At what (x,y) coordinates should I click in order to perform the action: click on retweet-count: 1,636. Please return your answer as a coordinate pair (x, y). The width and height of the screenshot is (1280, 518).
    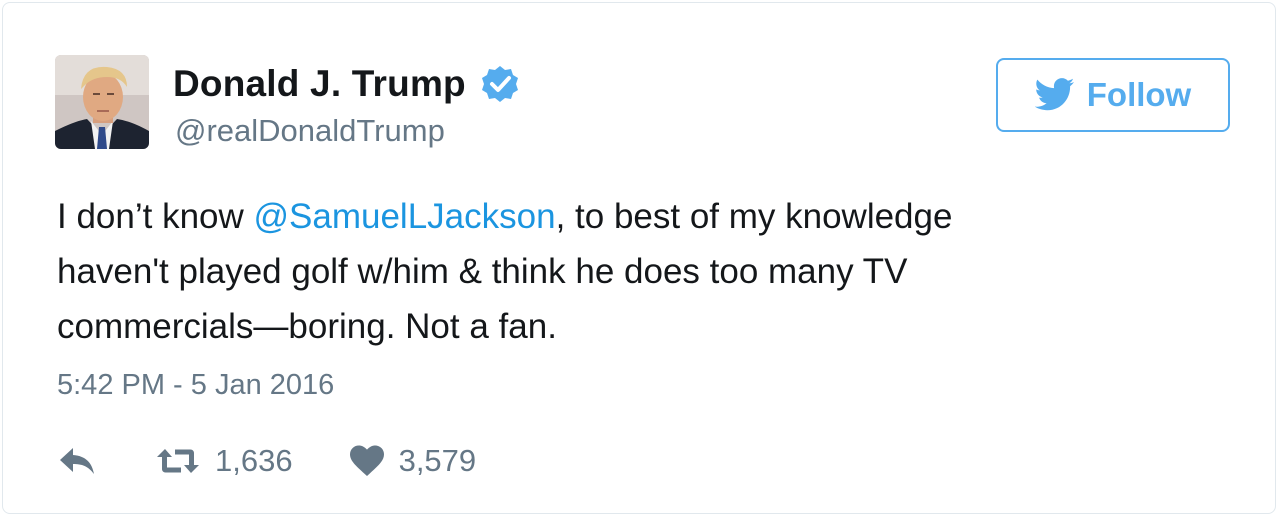
    Looking at the image, I should click on (254, 460).